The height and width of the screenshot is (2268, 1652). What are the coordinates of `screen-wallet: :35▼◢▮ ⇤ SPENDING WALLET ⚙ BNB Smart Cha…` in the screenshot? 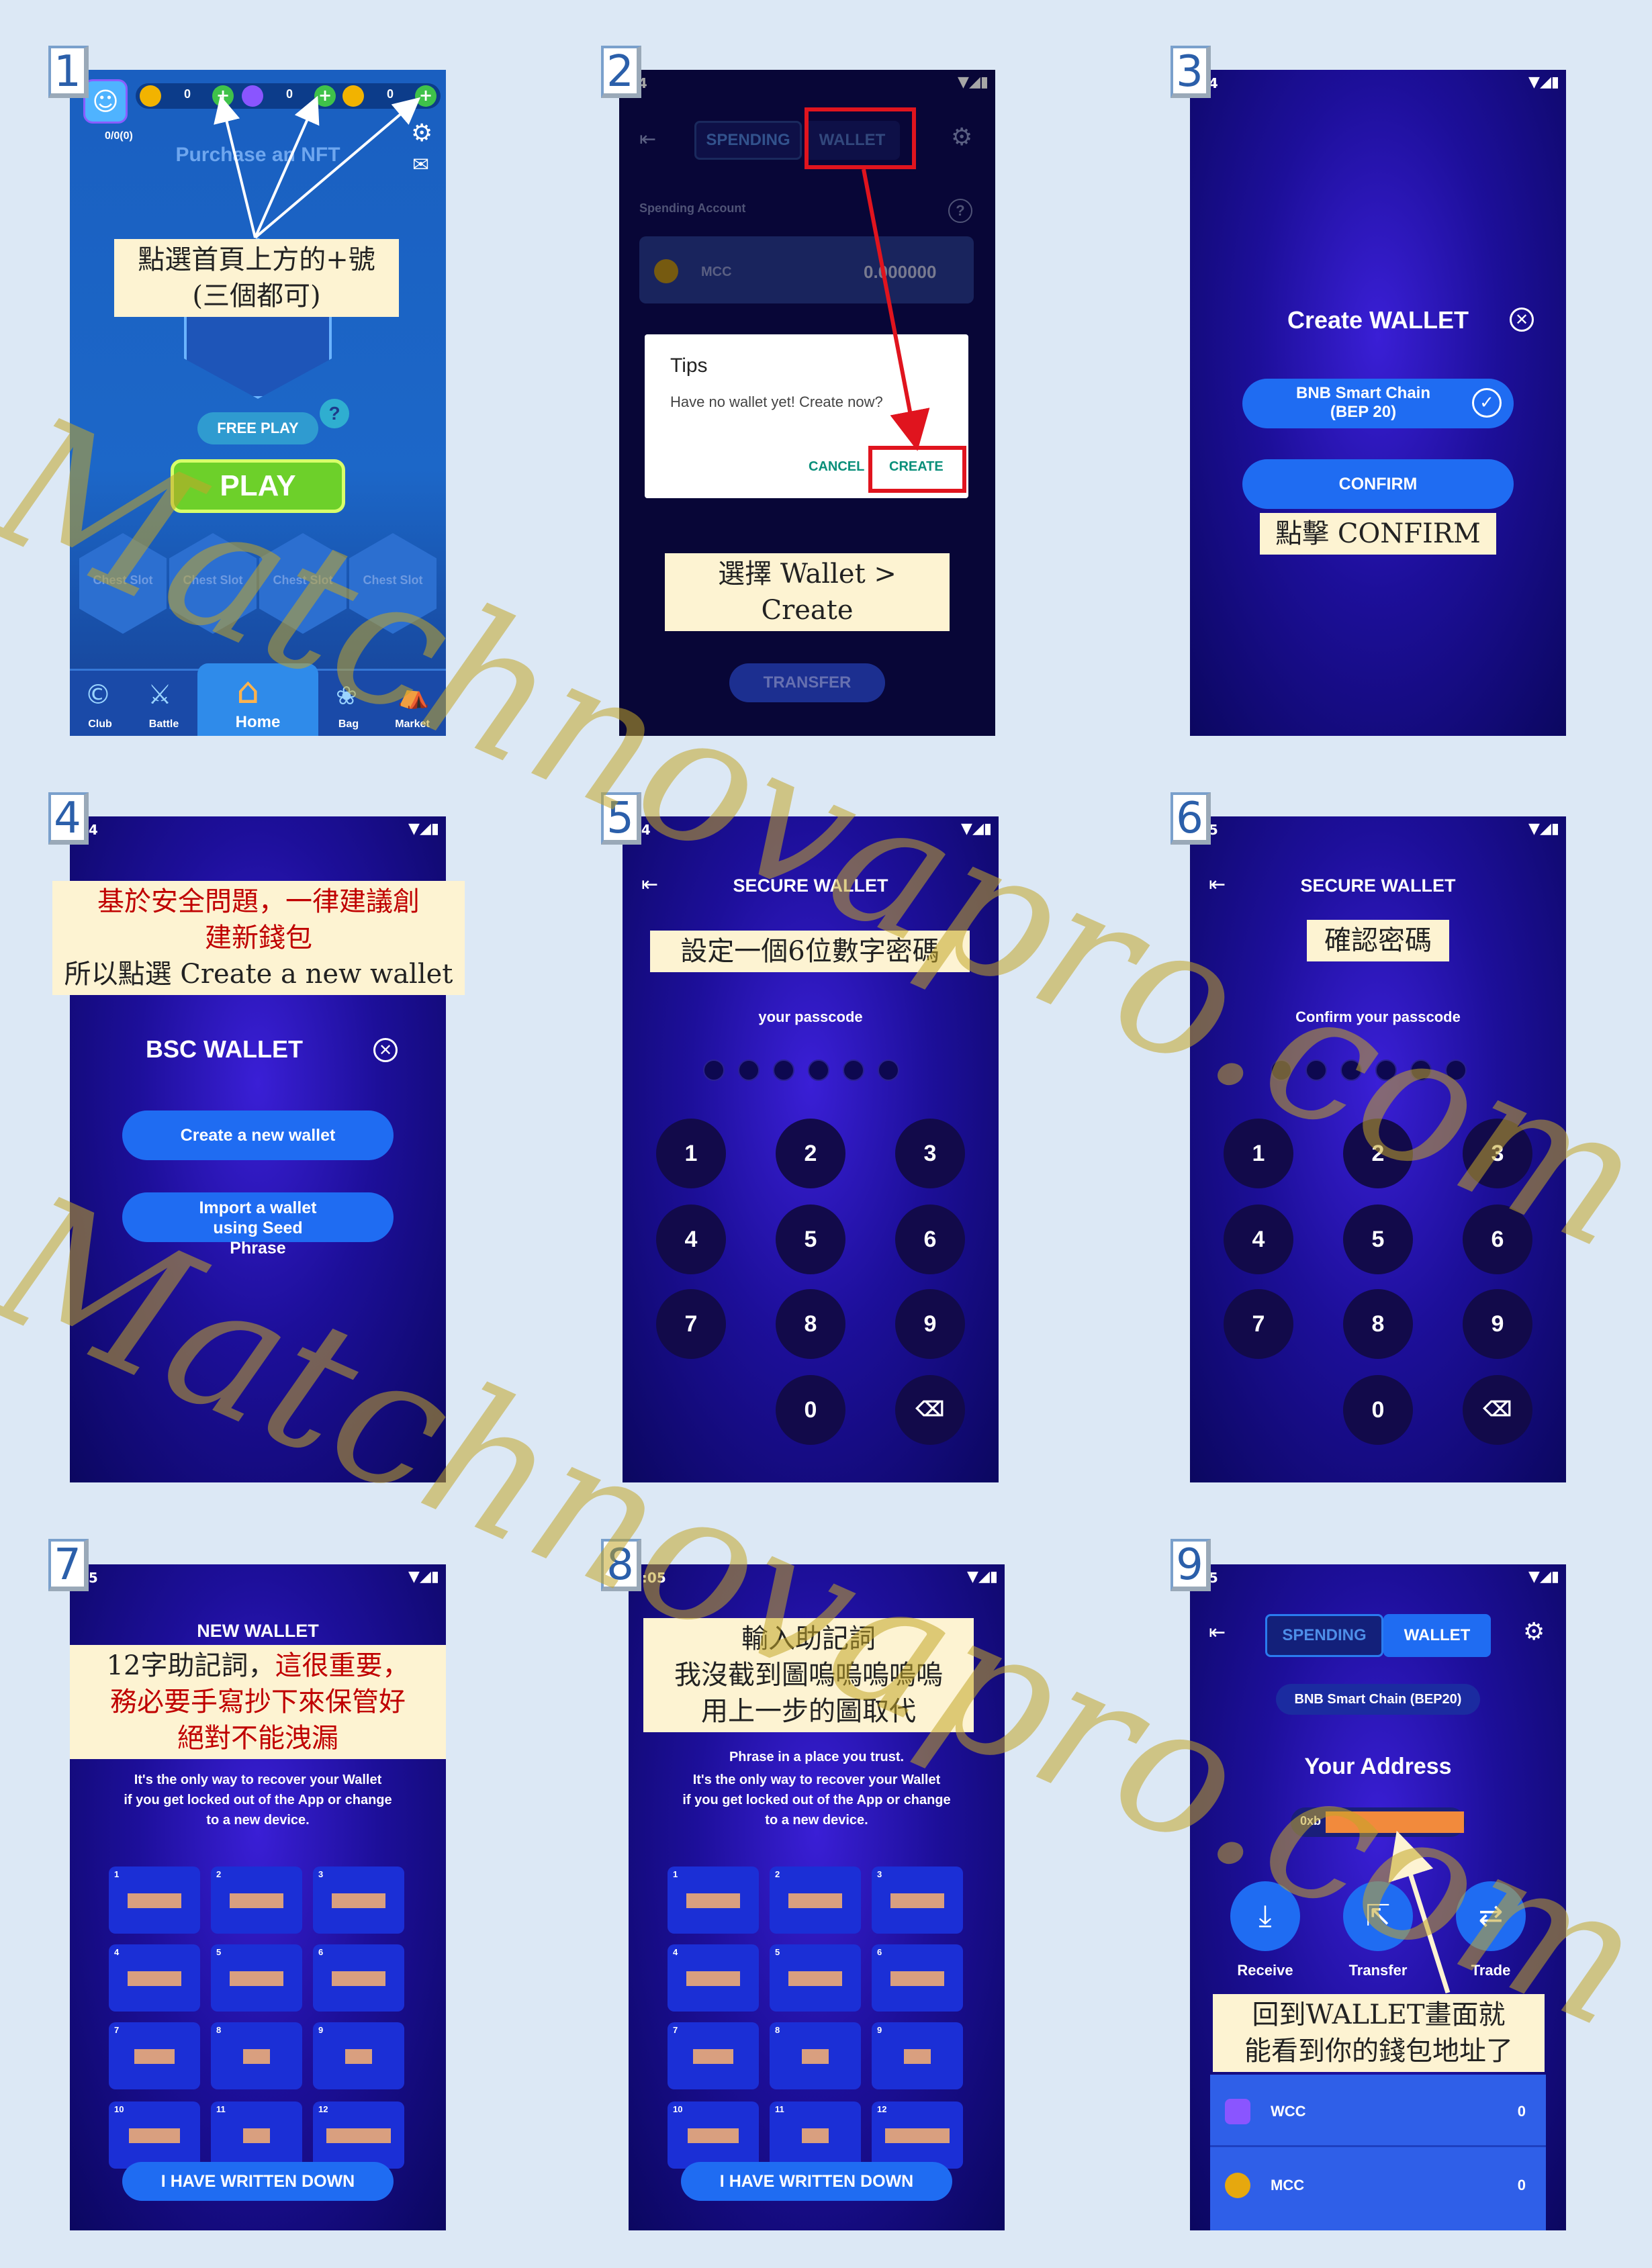 It's located at (1378, 1897).